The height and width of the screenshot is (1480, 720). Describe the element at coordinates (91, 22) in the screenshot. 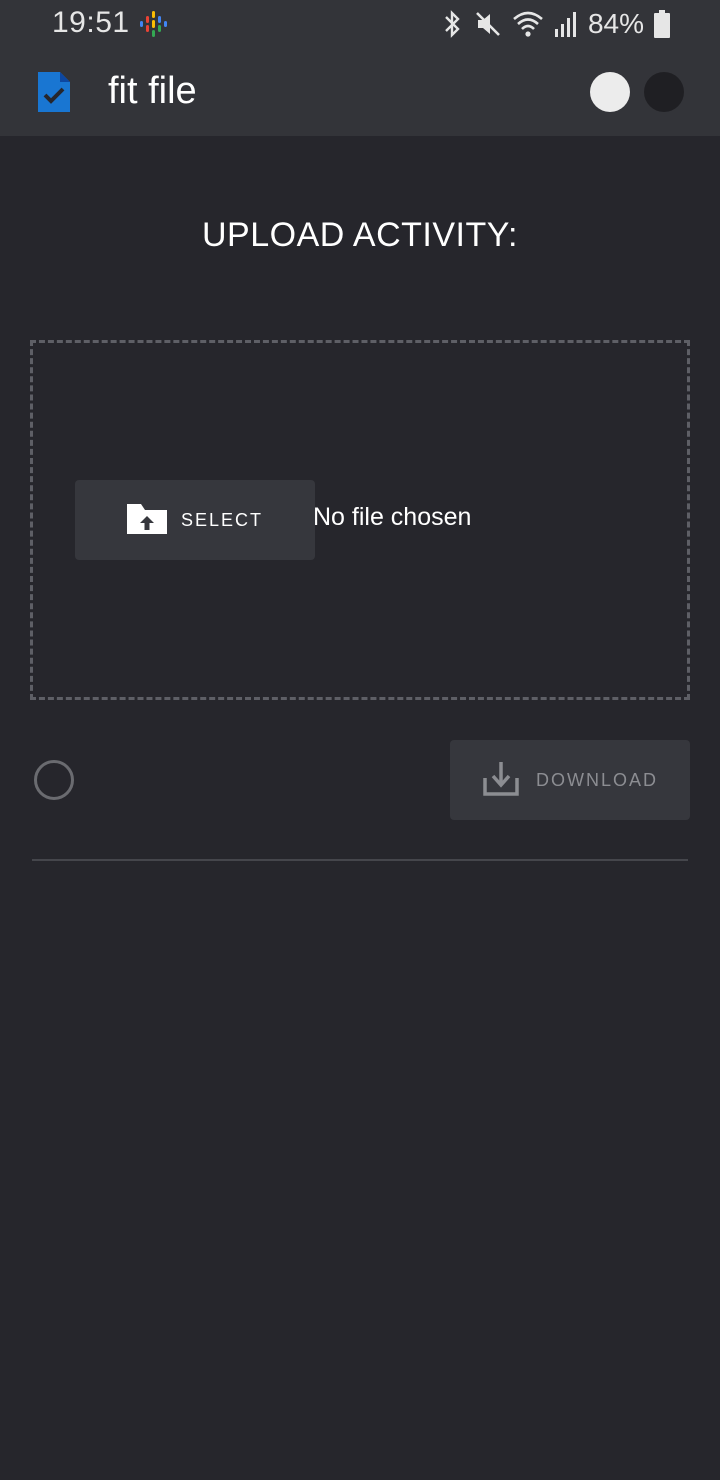

I see `status-time: 19:51` at that location.